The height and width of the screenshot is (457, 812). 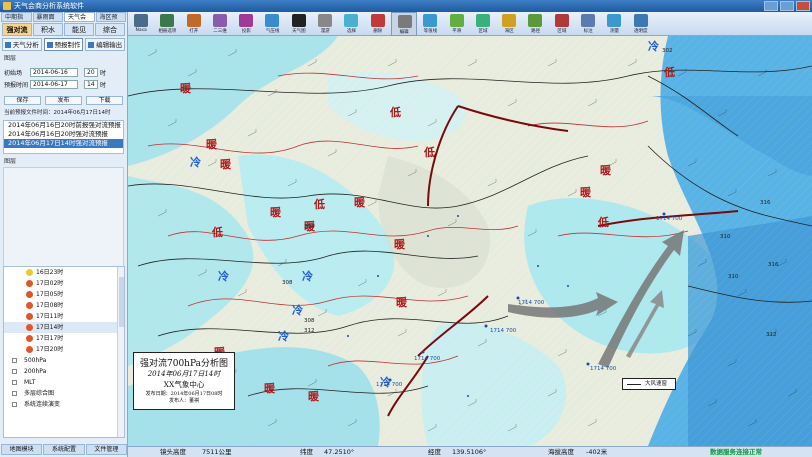 I want to click on forecast-date-field: 2014-06-17, so click(x=54, y=84).